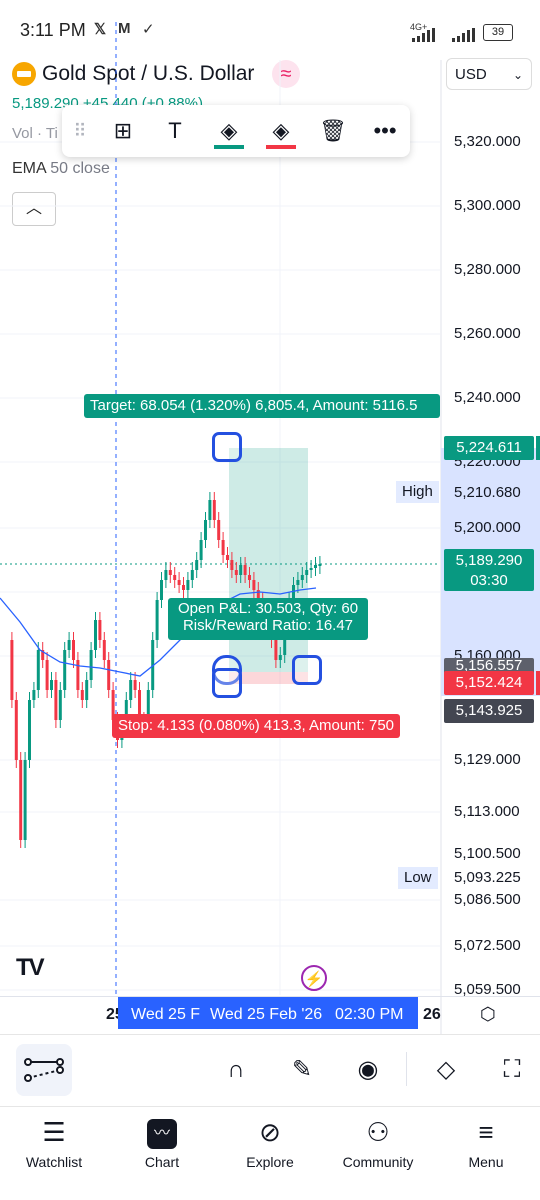 This screenshot has width=540, height=1200. What do you see at coordinates (162, 1162) in the screenshot?
I see `nav-label: Chart` at bounding box center [162, 1162].